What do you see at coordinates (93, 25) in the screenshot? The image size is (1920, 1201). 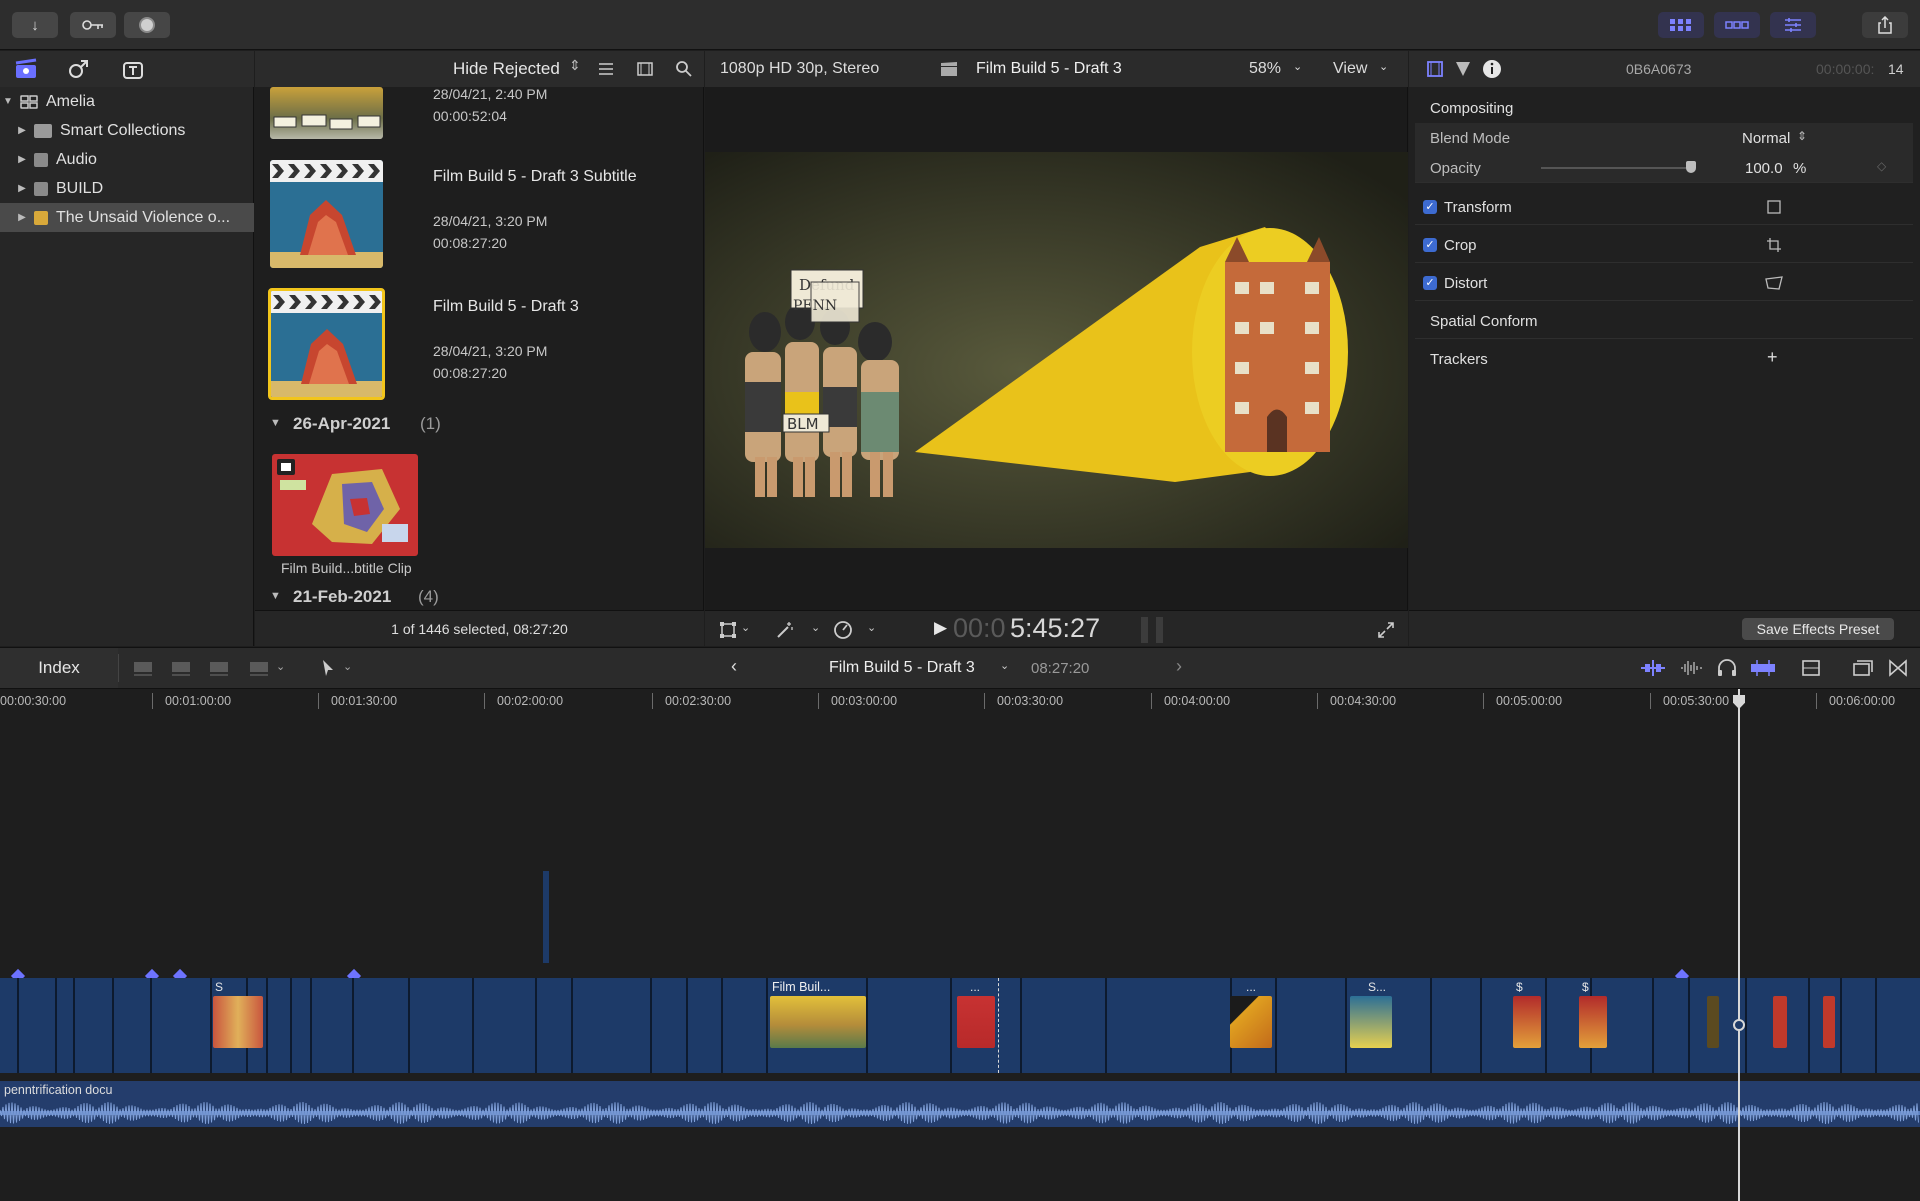 I see `keywords-button` at bounding box center [93, 25].